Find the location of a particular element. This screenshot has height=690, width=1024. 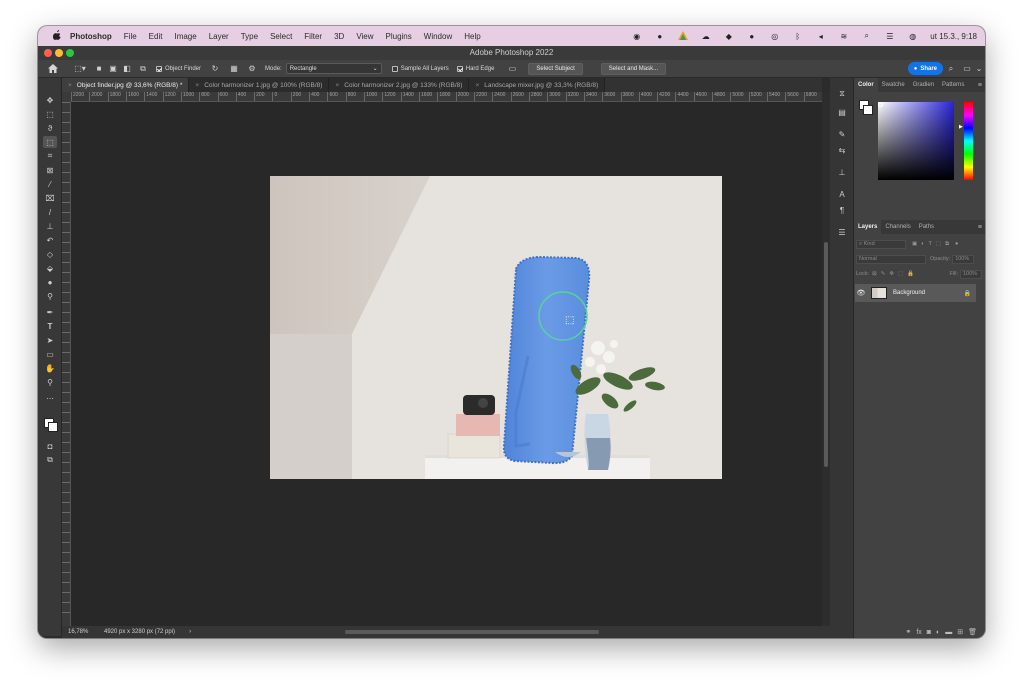

tab-layers: Layers is located at coordinates (868, 227).